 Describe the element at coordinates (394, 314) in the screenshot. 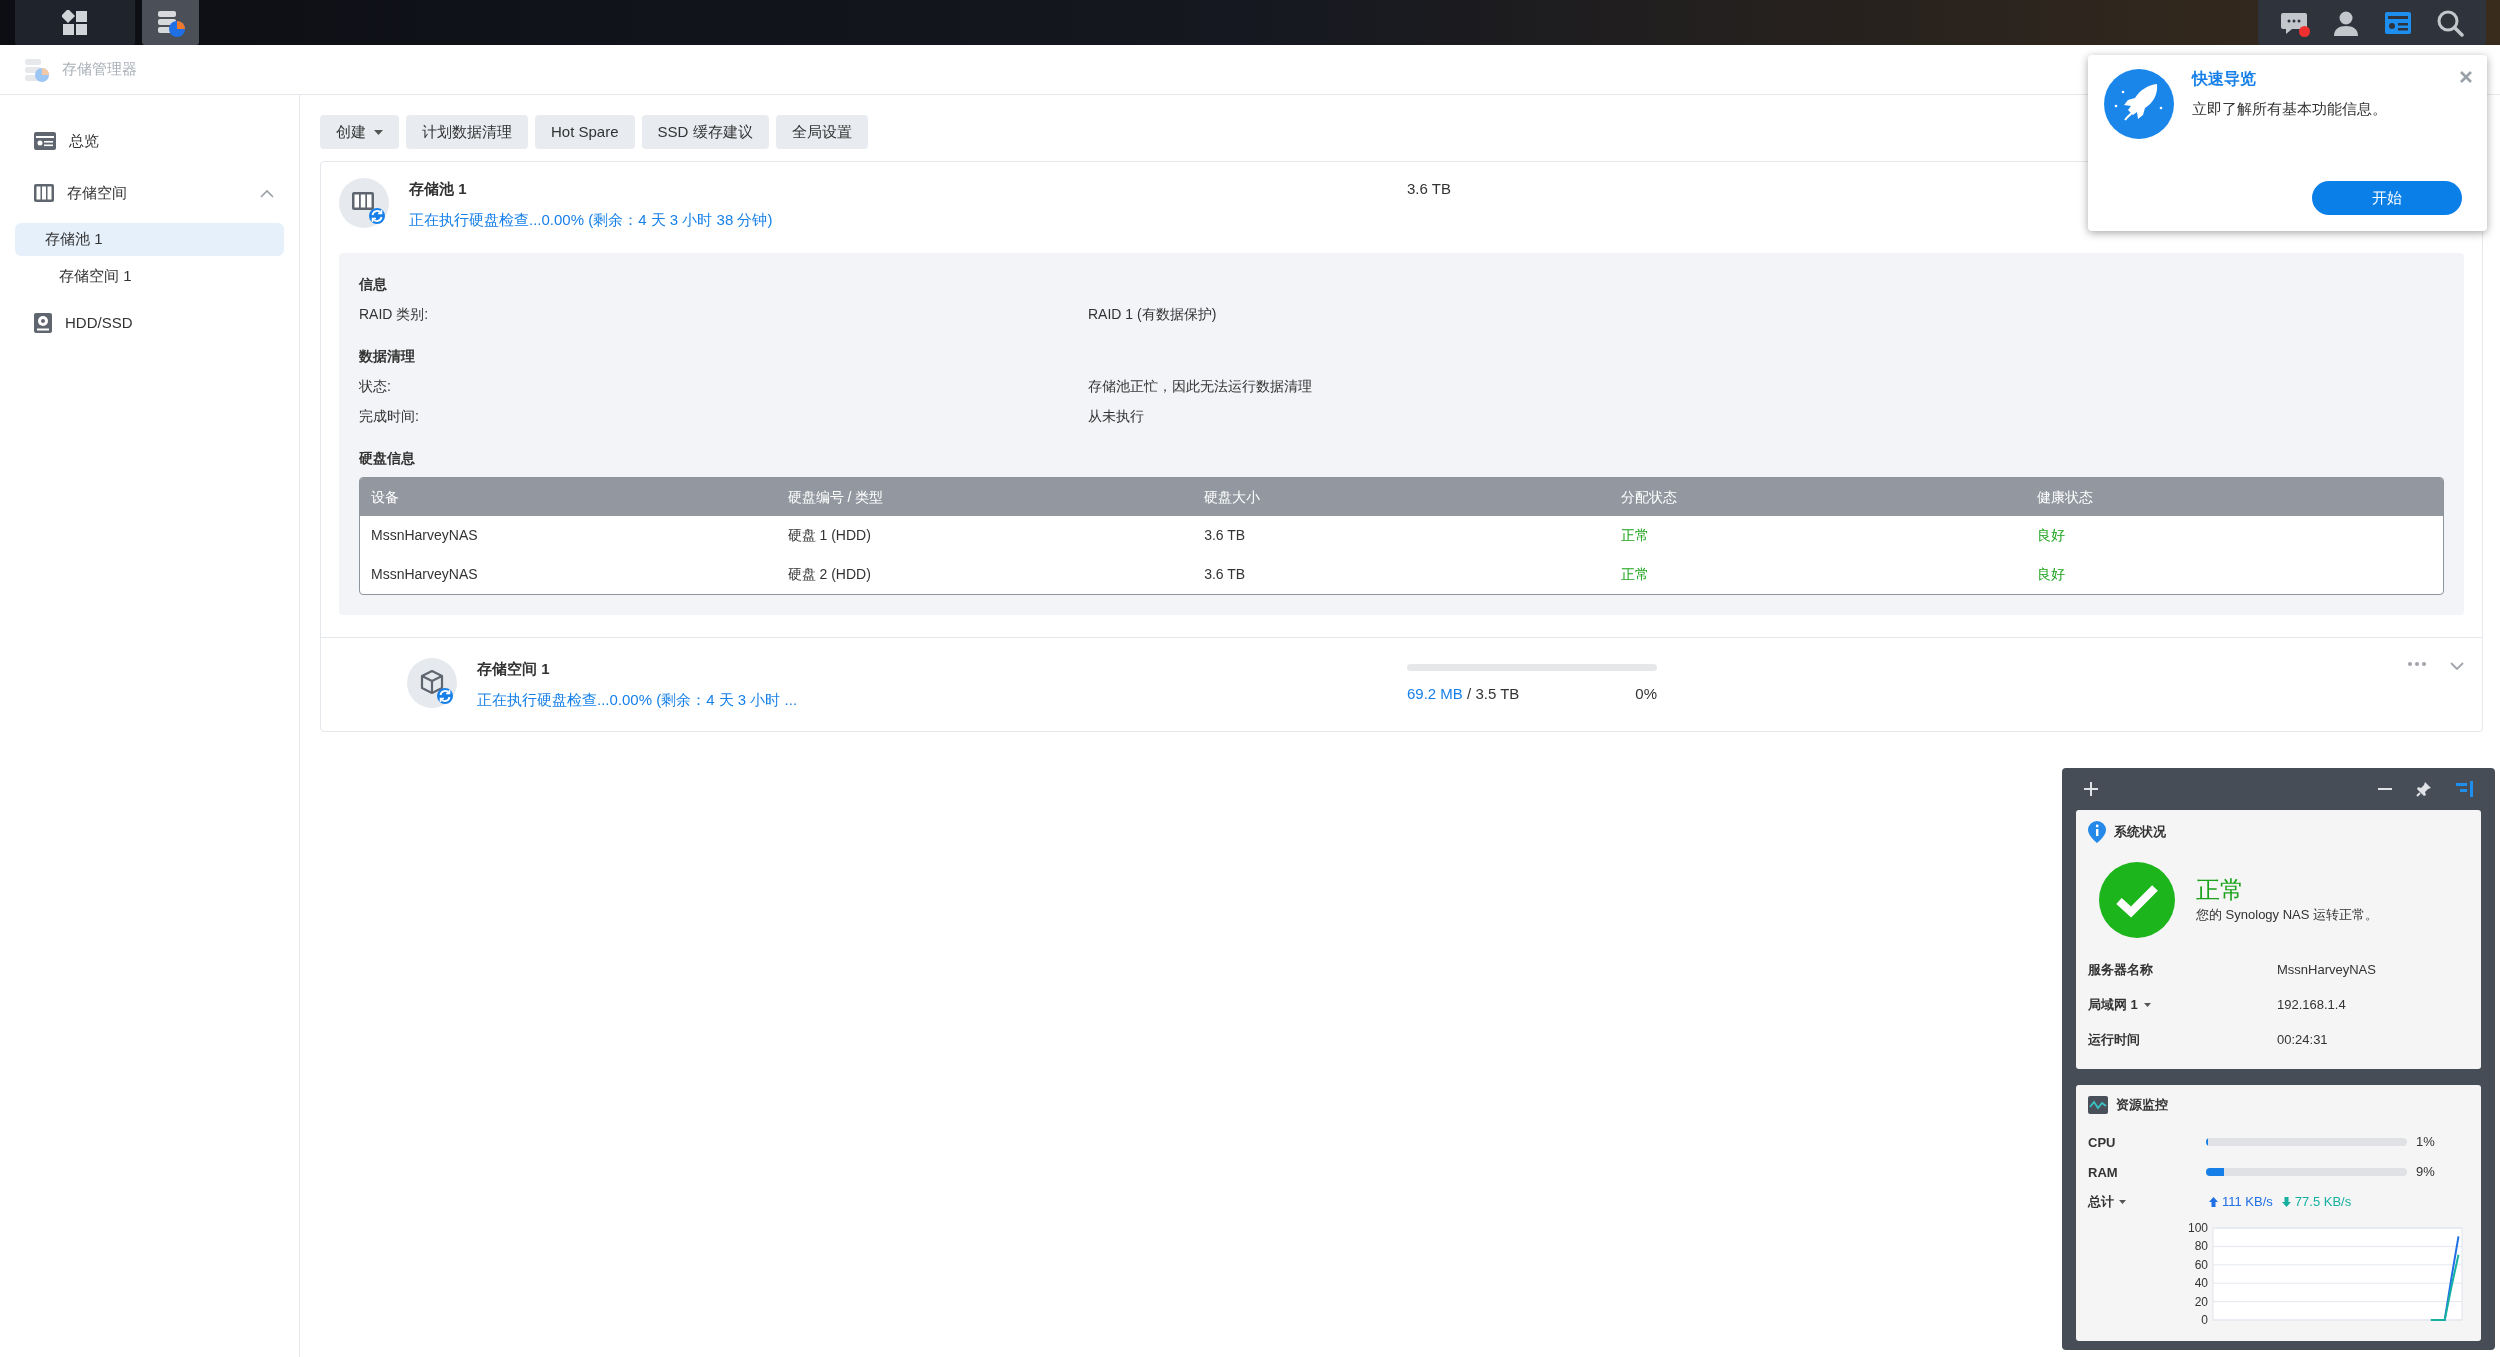

I see `field-label: RAID 类别:` at that location.